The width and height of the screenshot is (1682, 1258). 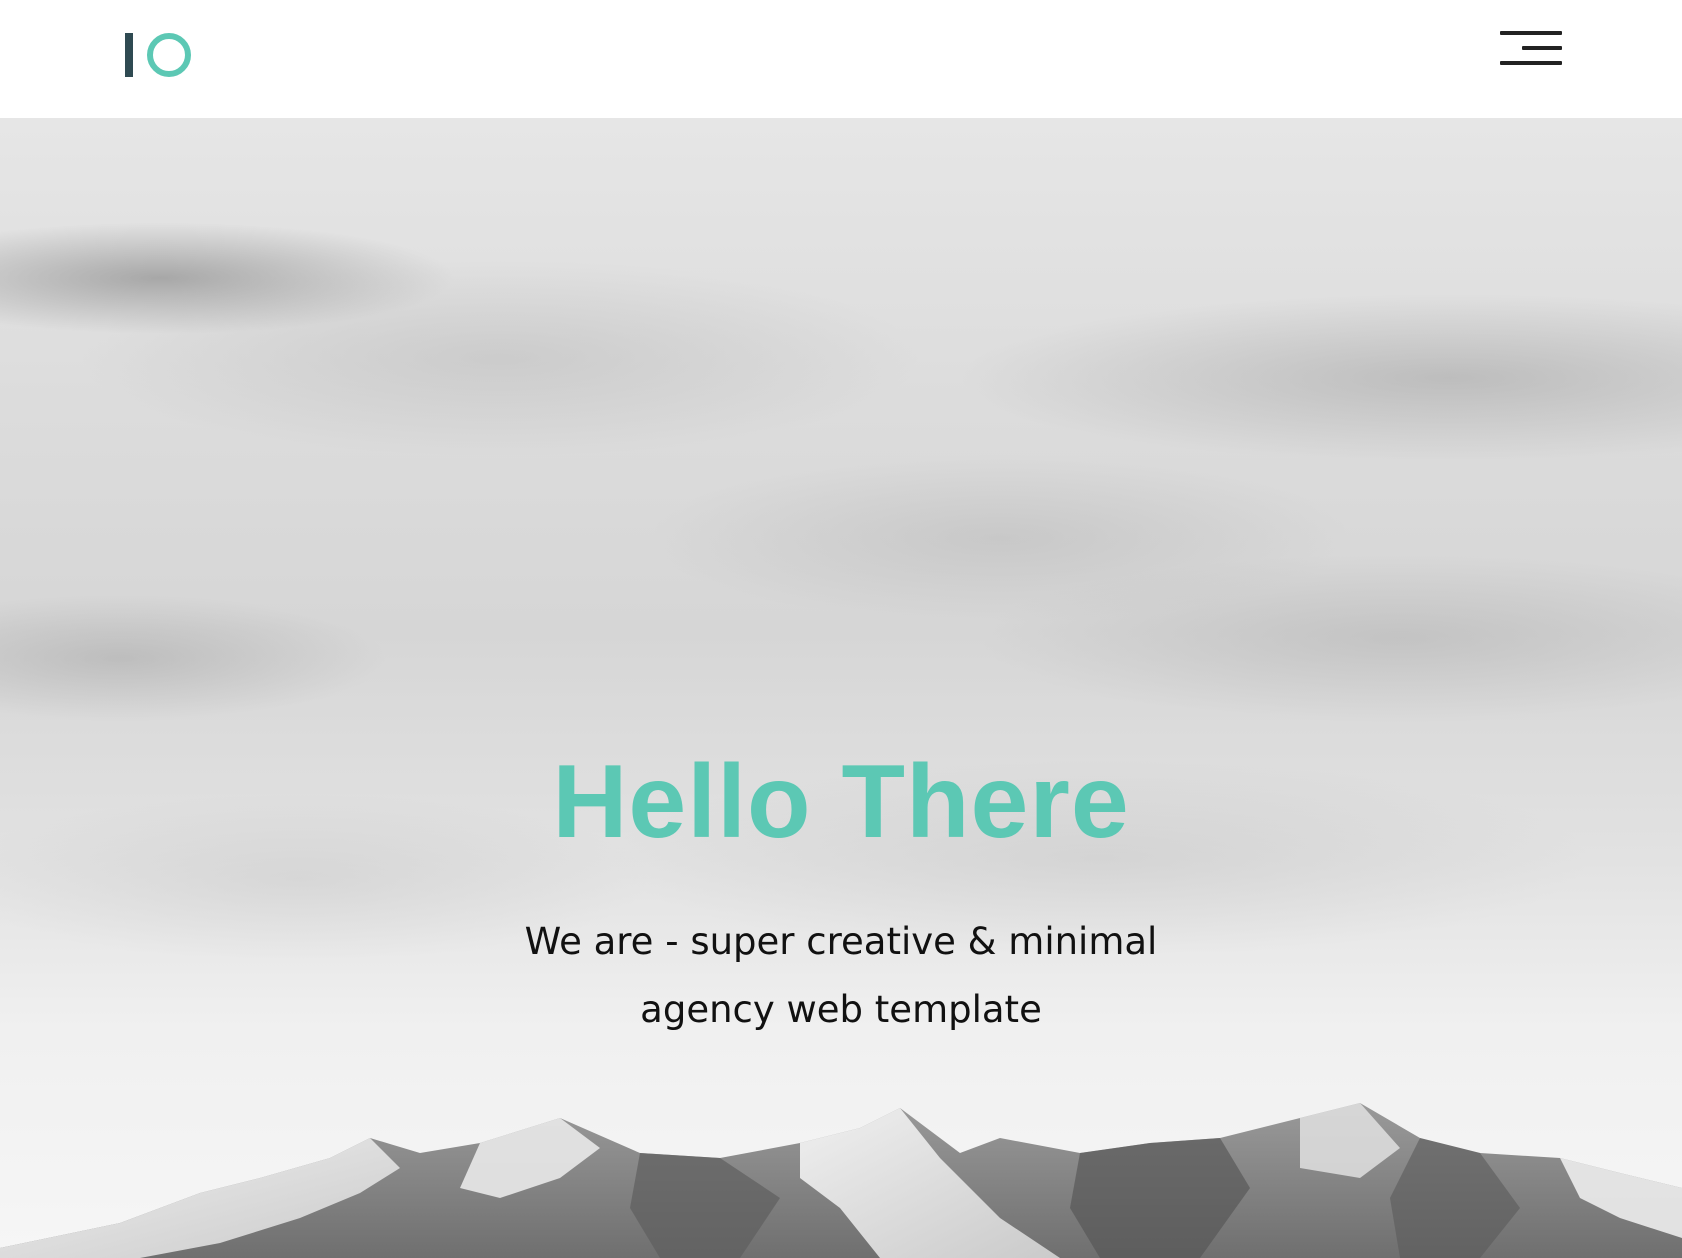 What do you see at coordinates (841, 59) in the screenshot?
I see `site-header` at bounding box center [841, 59].